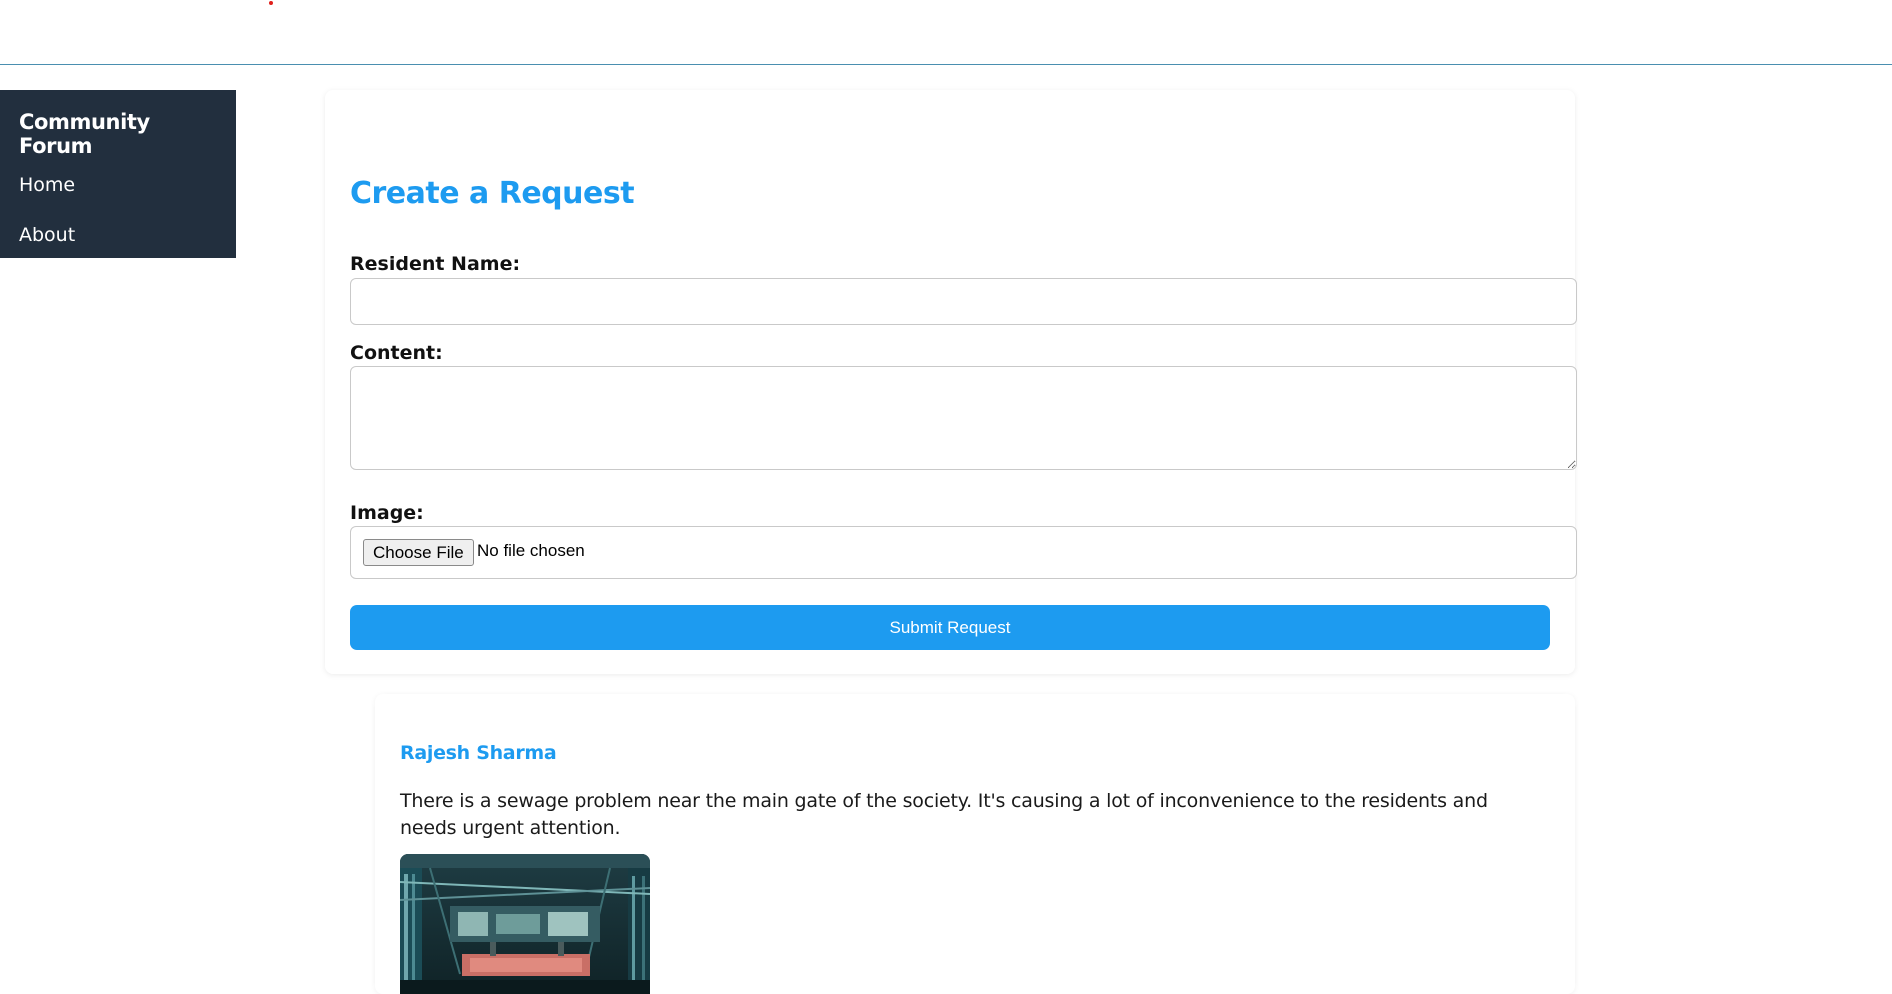 This screenshot has height=994, width=1892. Describe the element at coordinates (118, 185) in the screenshot. I see `sidebar-item-home: Home` at that location.